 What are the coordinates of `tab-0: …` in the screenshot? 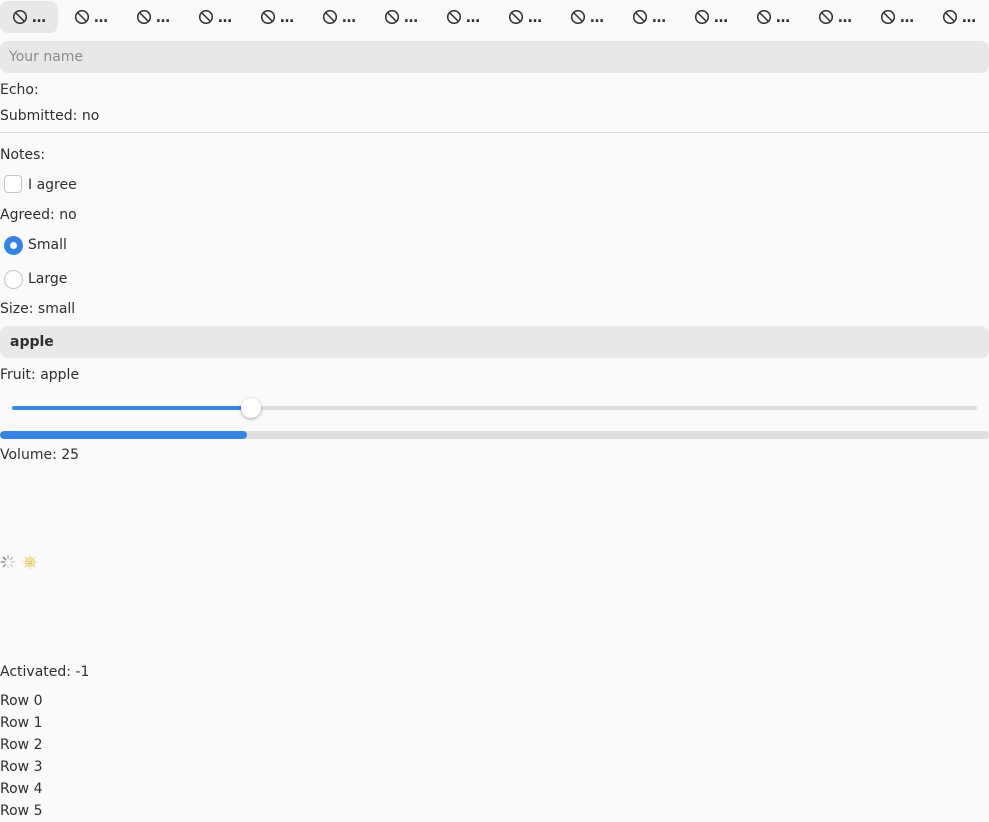 It's located at (29, 17).